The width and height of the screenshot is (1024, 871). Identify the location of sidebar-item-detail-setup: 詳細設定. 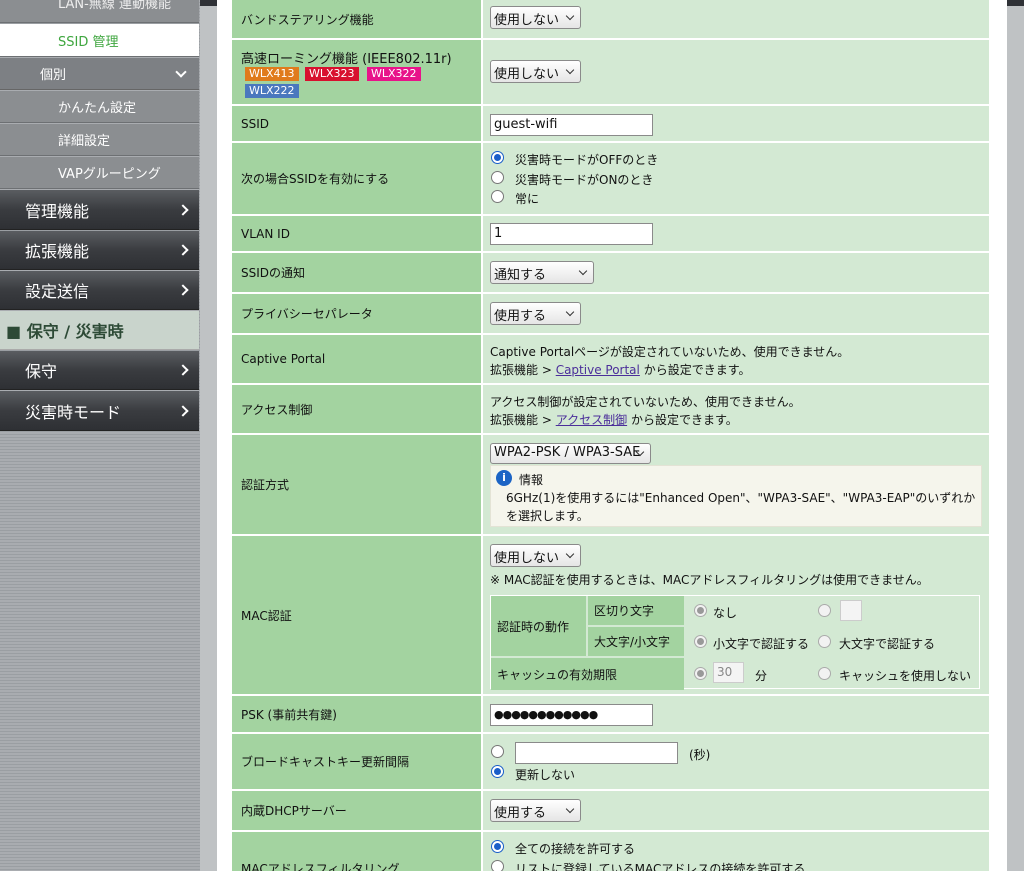
(99, 140).